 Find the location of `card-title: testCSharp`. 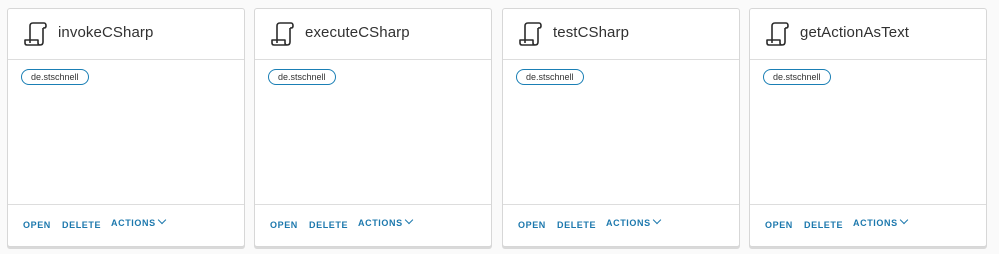

card-title: testCSharp is located at coordinates (591, 32).